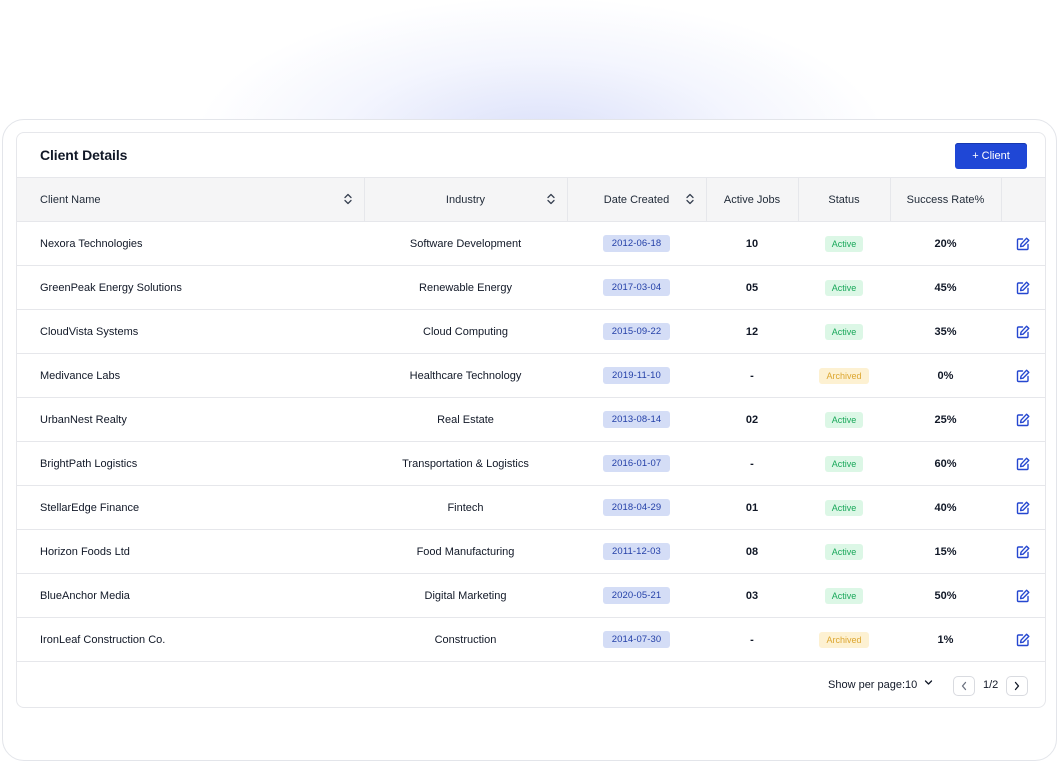 This screenshot has height=761, width=1060. What do you see at coordinates (945, 551) in the screenshot?
I see `success-rate-cell: 15%` at bounding box center [945, 551].